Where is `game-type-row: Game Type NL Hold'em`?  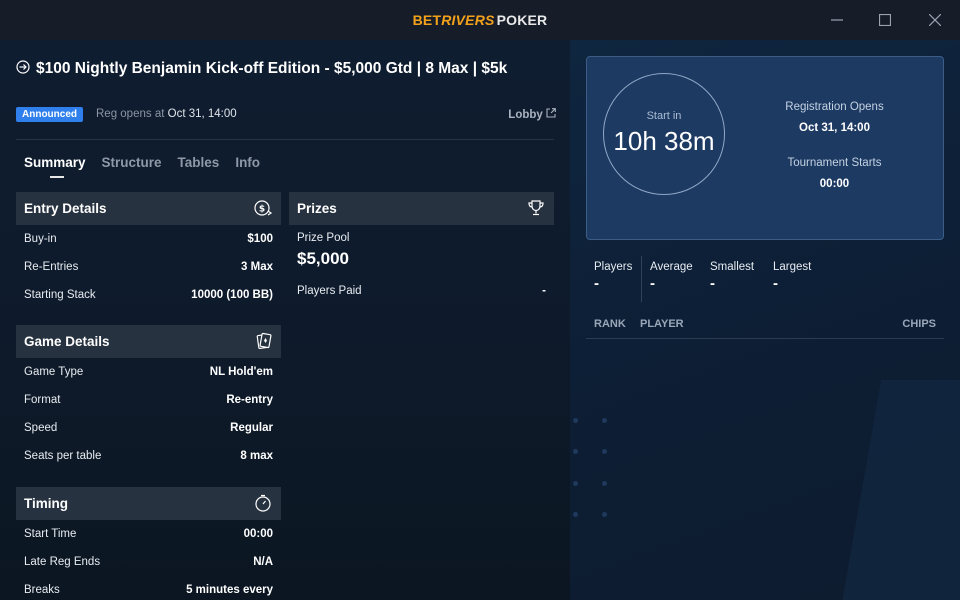
game-type-row: Game Type NL Hold'em is located at coordinates (148, 372).